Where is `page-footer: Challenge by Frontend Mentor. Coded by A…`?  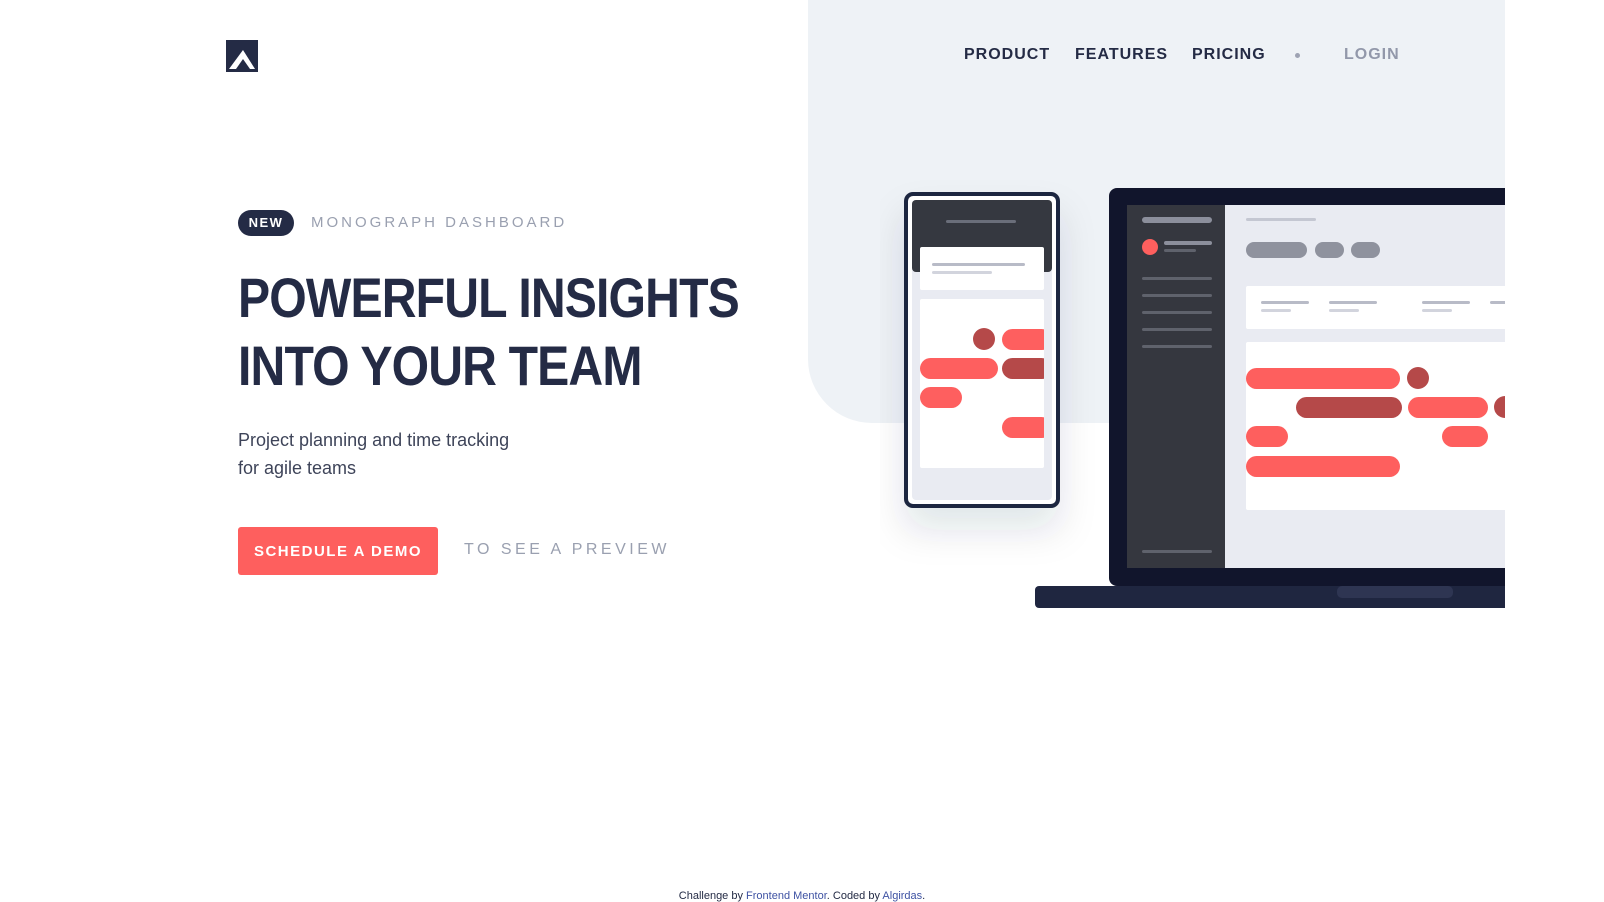 page-footer: Challenge by Frontend Mentor. Coded by A… is located at coordinates (802, 896).